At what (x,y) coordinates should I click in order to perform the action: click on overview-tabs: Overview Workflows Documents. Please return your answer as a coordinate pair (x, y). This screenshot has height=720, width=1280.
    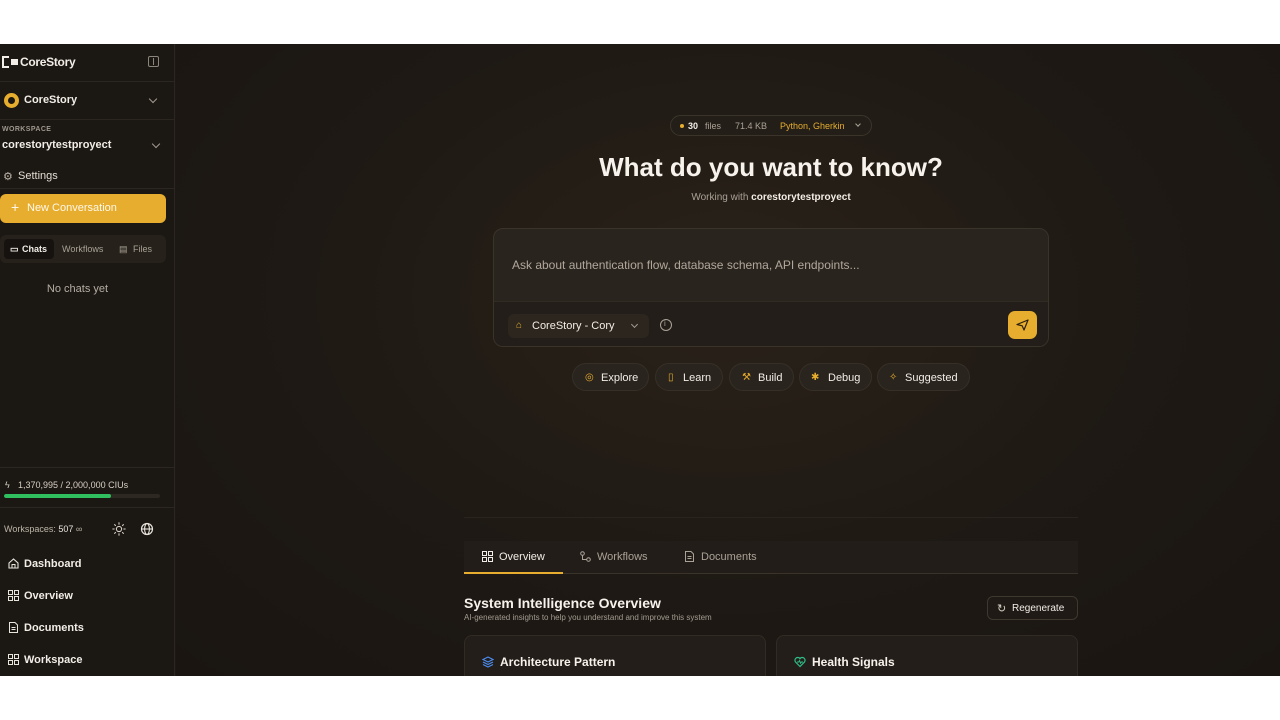
    Looking at the image, I should click on (771, 557).